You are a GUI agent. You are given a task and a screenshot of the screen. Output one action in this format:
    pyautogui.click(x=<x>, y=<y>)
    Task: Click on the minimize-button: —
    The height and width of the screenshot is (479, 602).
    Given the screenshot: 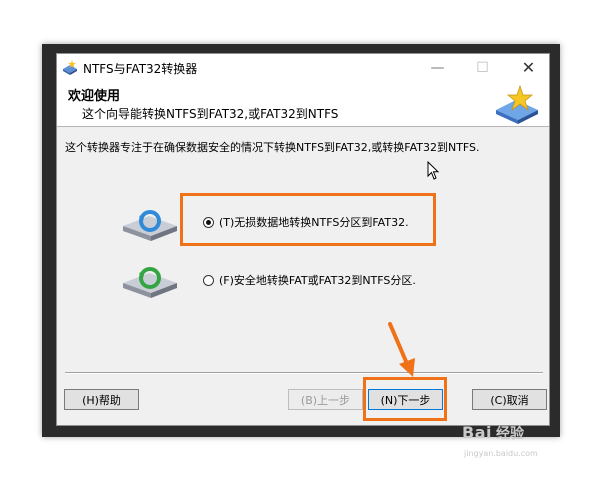 What is the action you would take?
    pyautogui.click(x=437, y=67)
    